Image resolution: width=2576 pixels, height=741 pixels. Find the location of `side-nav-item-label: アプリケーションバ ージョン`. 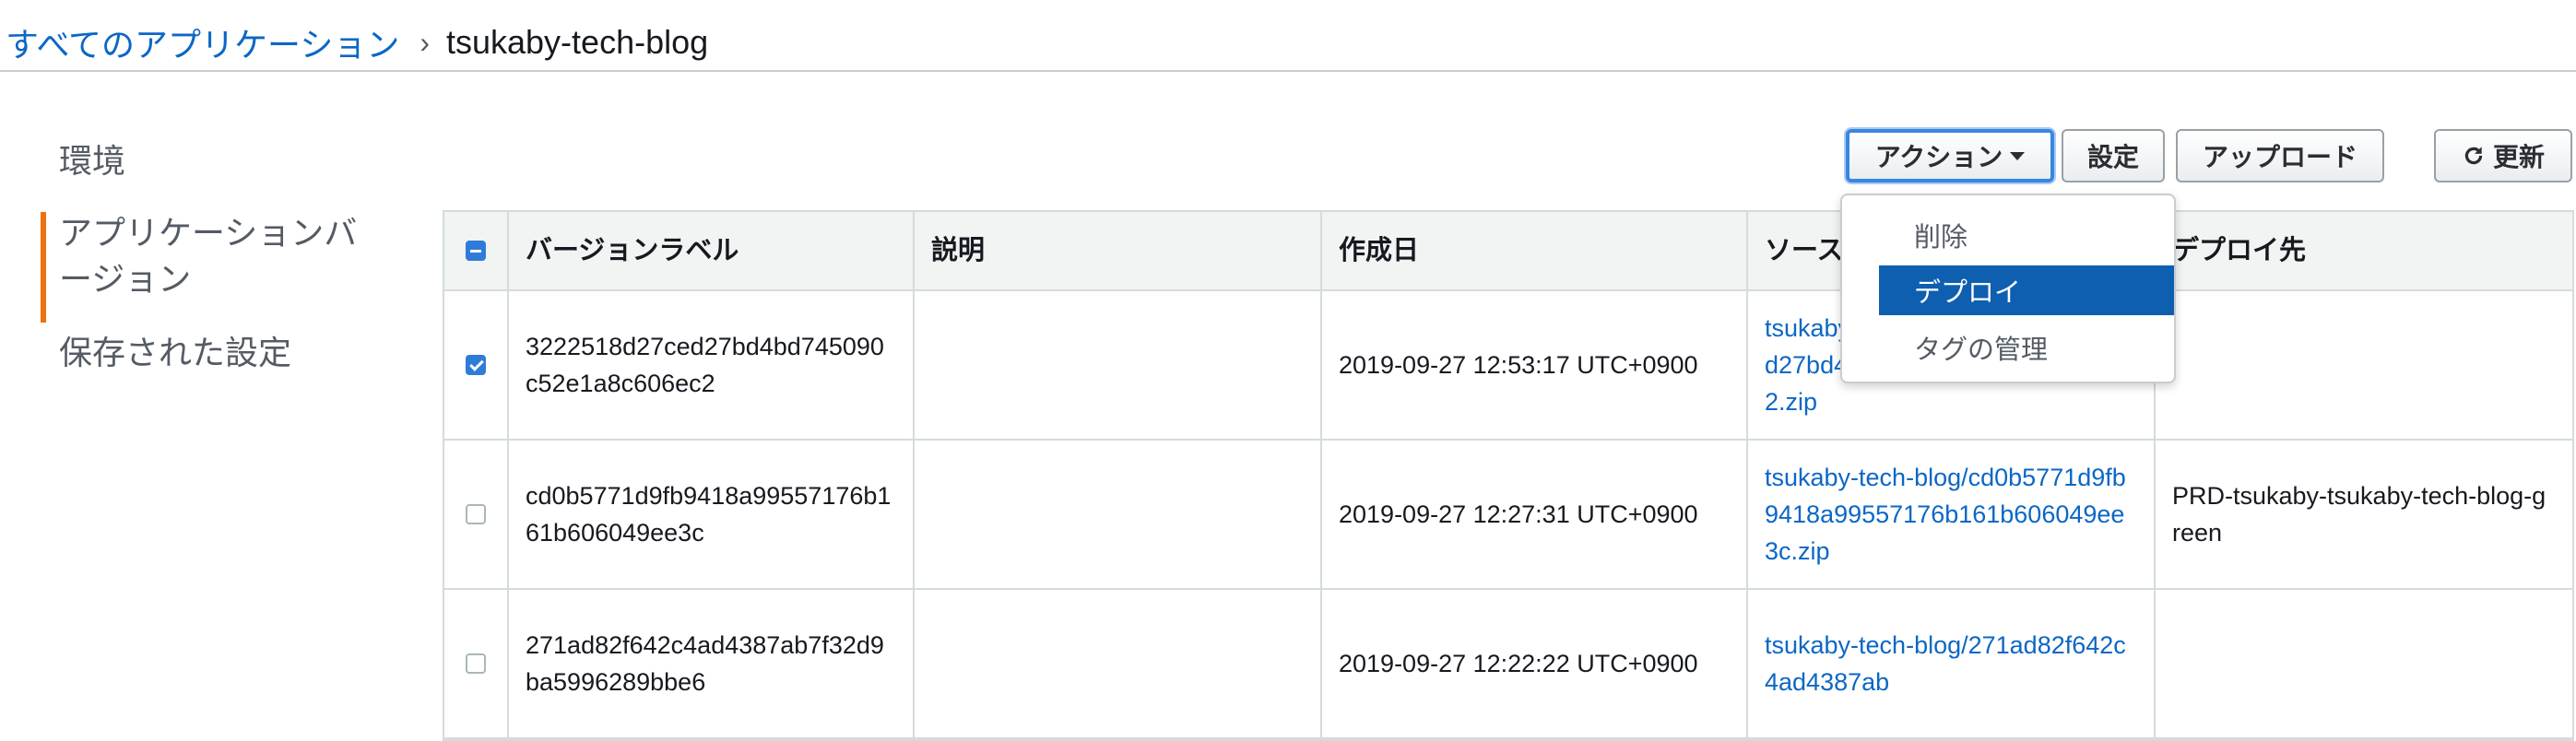

side-nav-item-label: アプリケーションバ ージョン is located at coordinates (208, 256).